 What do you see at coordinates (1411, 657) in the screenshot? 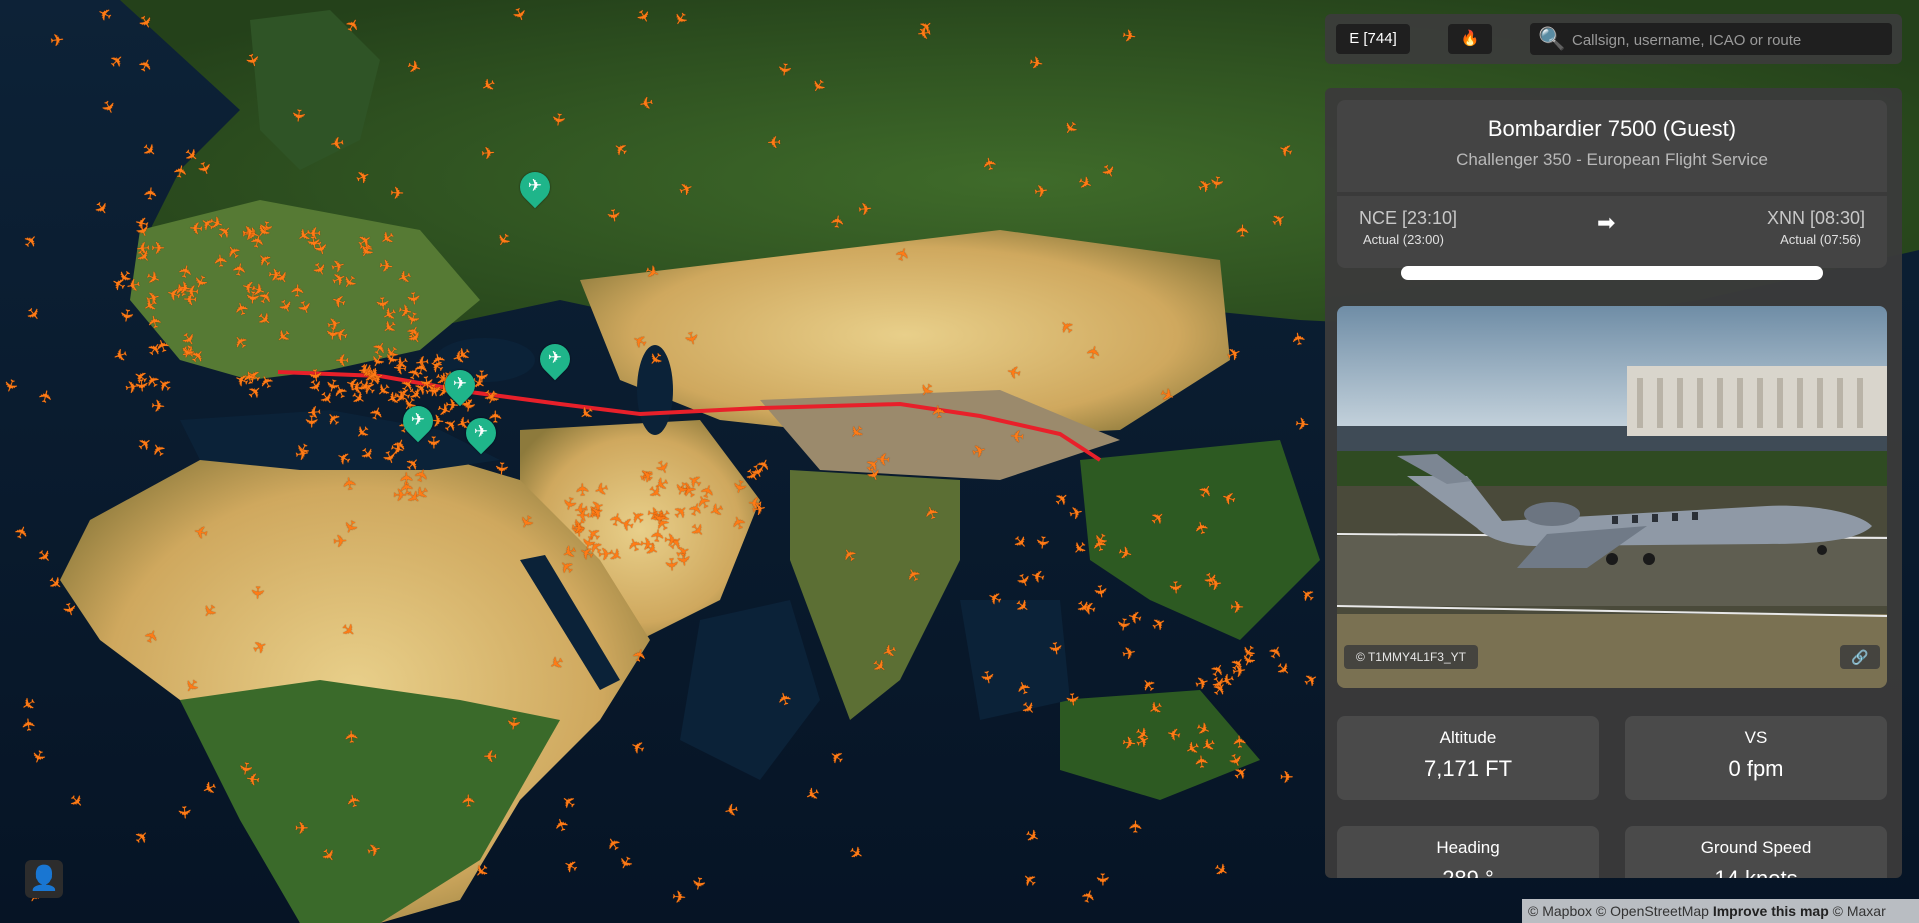
I see `photo-credit: © T1MMY4L1F3_YT` at bounding box center [1411, 657].